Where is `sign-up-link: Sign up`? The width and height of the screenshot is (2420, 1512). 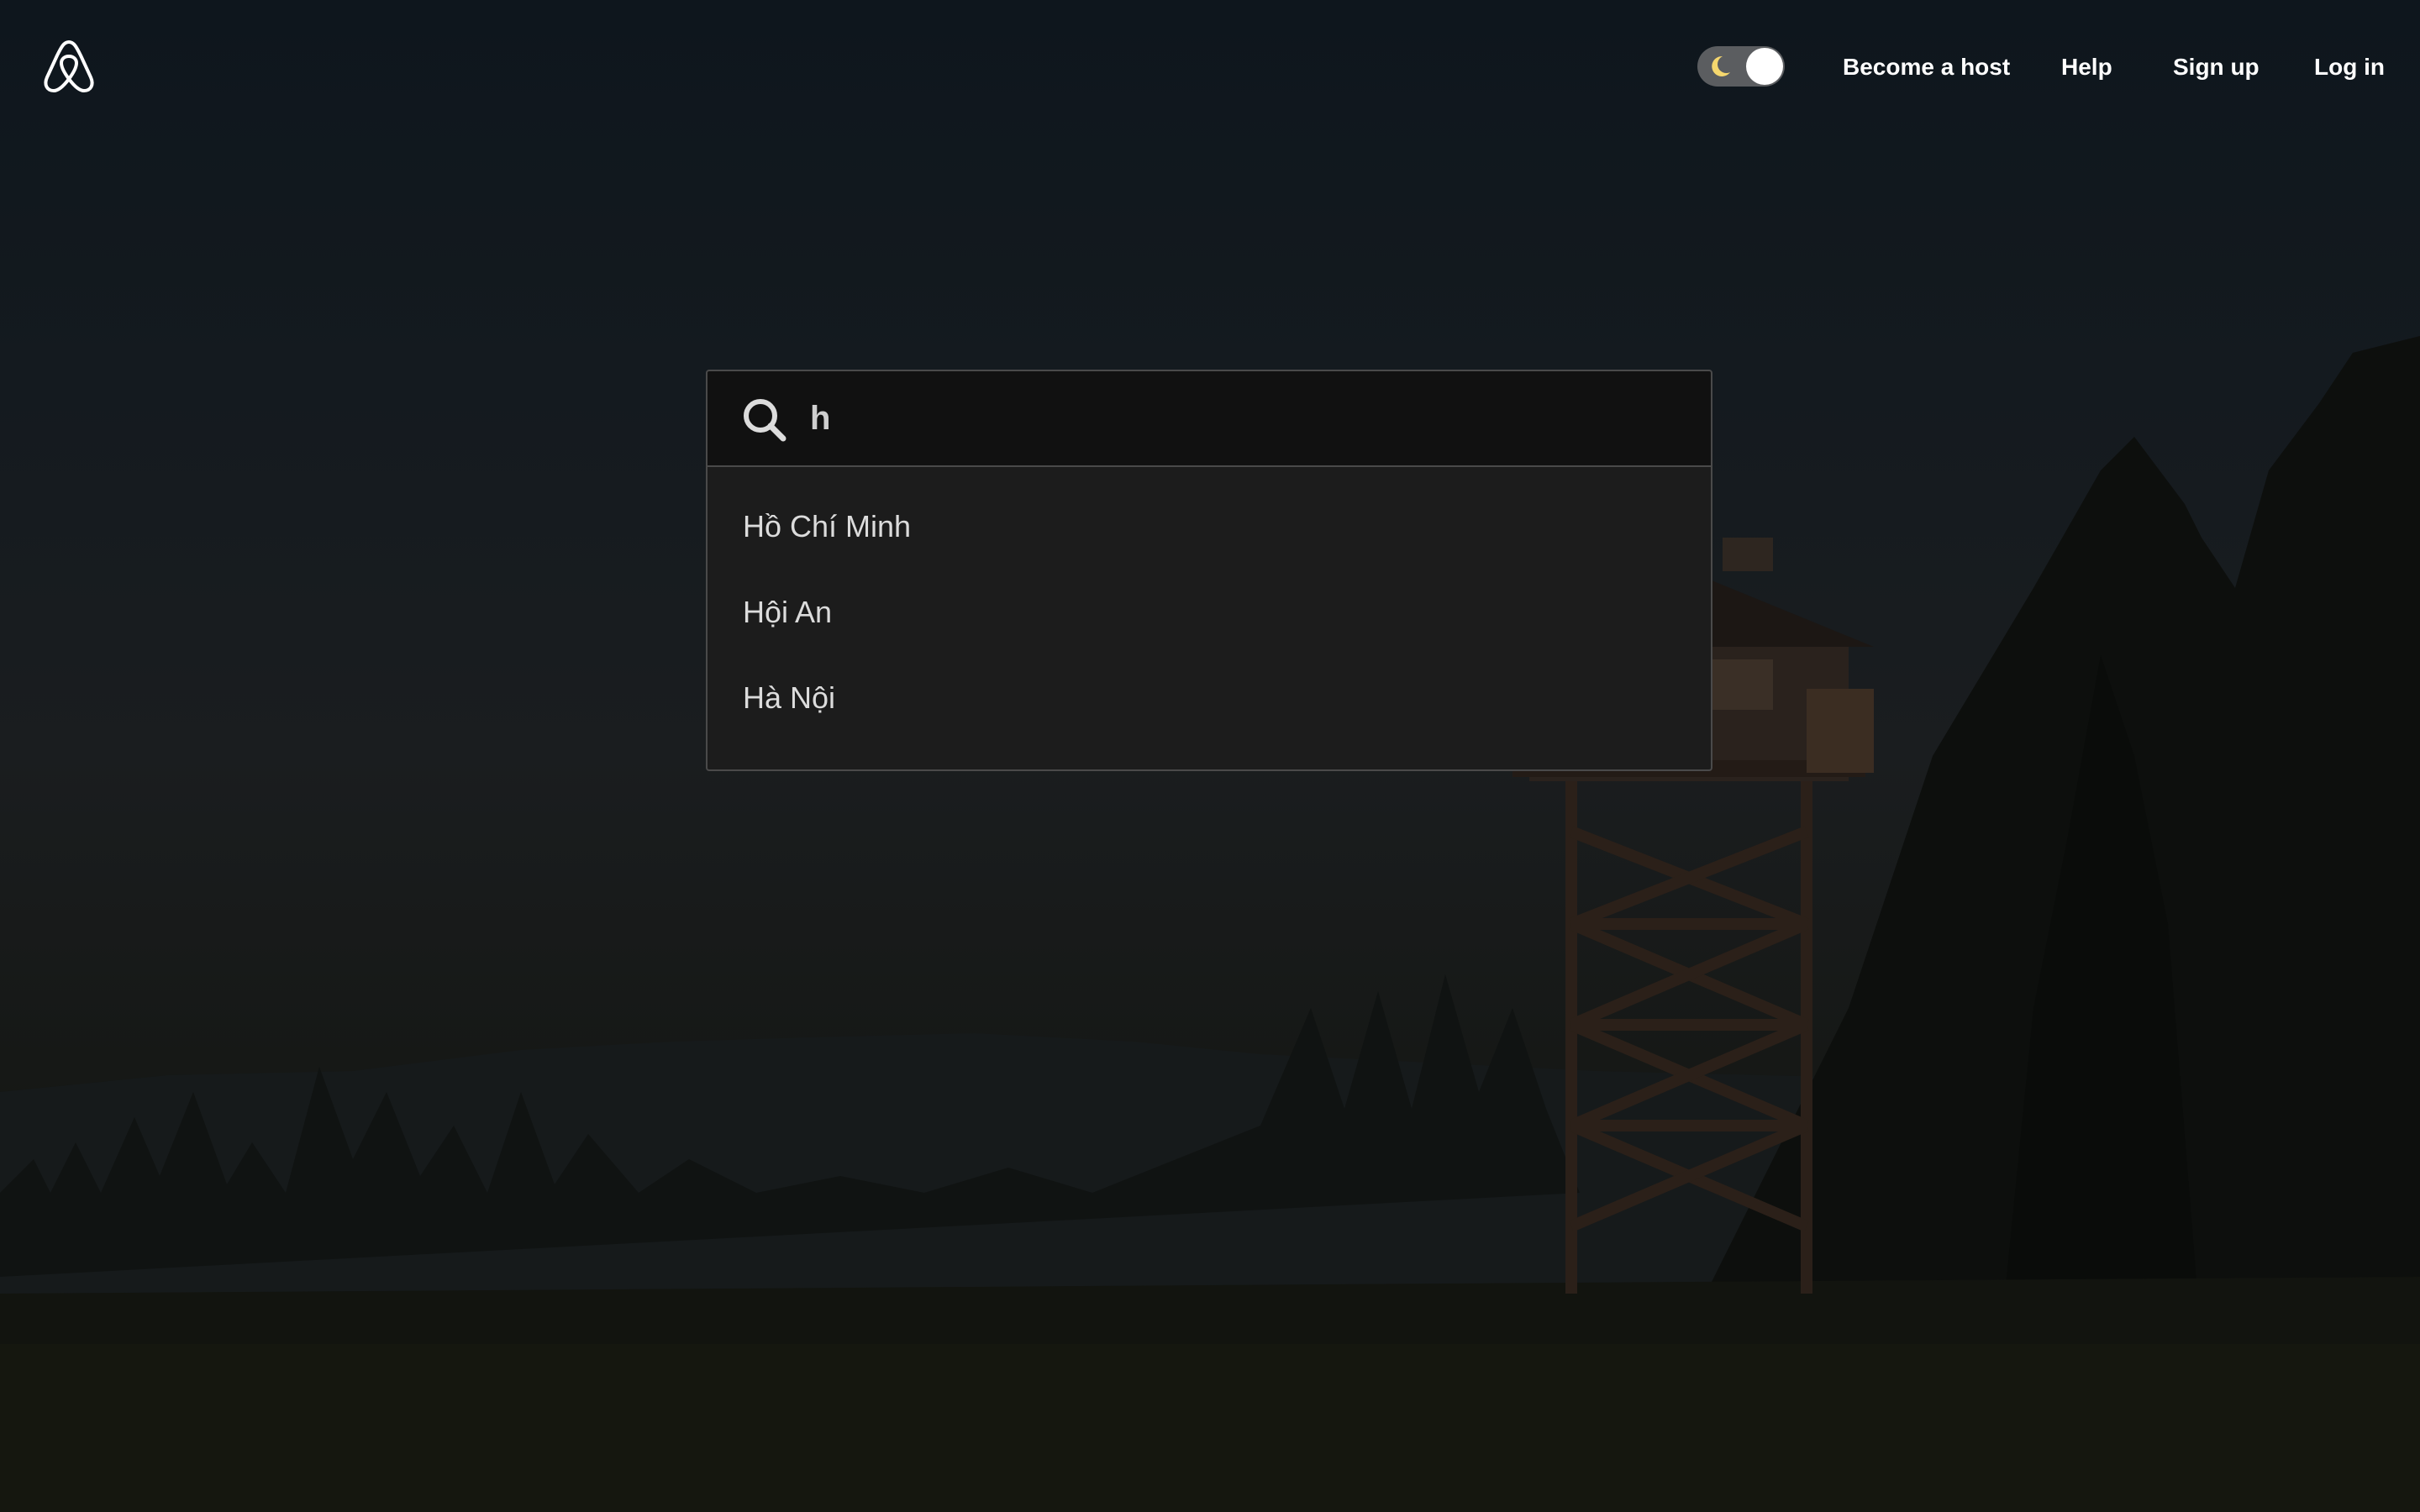 sign-up-link: Sign up is located at coordinates (2216, 67).